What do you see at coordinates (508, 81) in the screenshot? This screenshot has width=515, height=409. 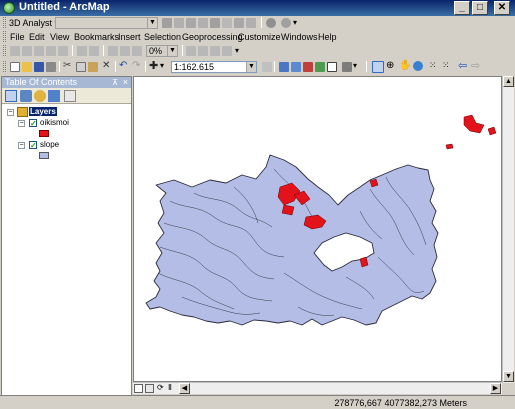 I see `scroll-up-button: ▲` at bounding box center [508, 81].